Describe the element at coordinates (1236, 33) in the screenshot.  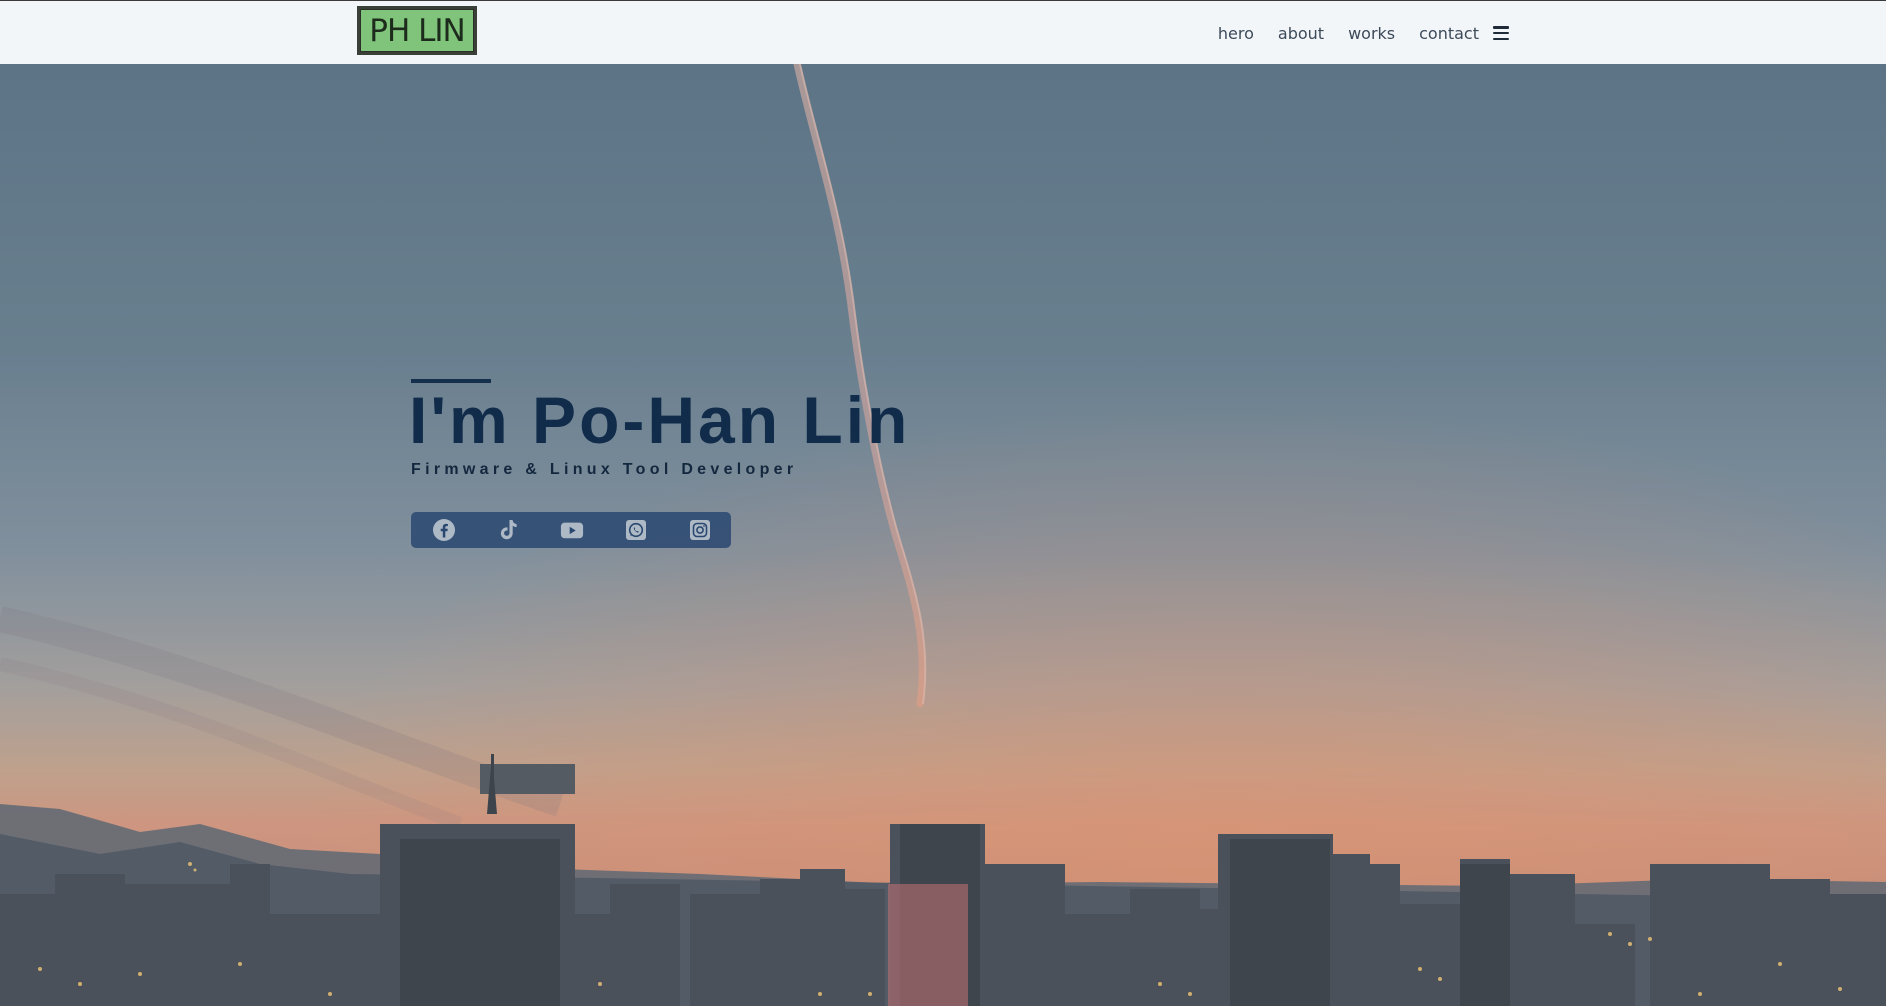
I see `nav-link-hero: hero` at that location.